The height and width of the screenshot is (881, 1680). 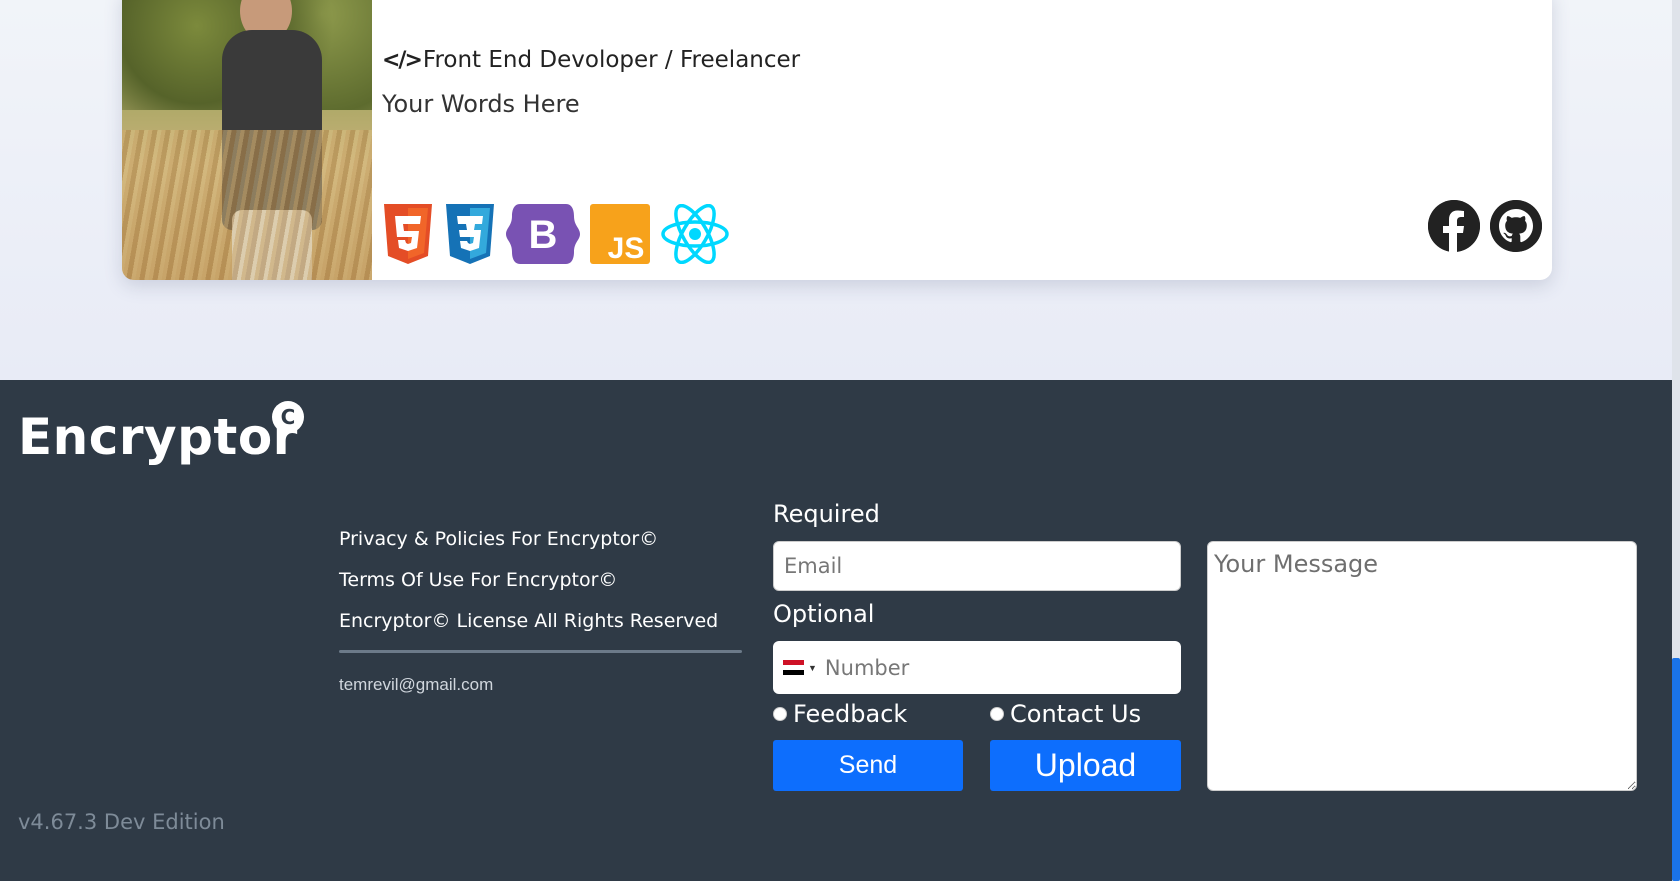 I want to click on radio-contact-us: Contact Us, so click(x=1065, y=714).